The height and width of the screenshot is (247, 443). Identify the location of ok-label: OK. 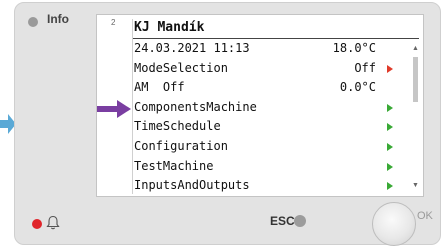
(425, 216).